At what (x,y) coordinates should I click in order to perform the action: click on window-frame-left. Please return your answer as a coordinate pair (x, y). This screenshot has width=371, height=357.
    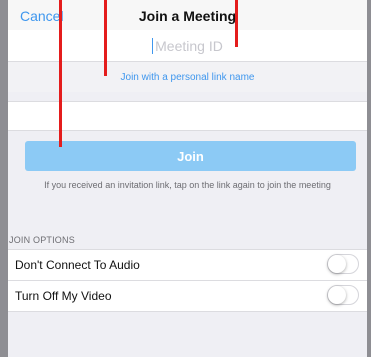
    Looking at the image, I should click on (4, 178).